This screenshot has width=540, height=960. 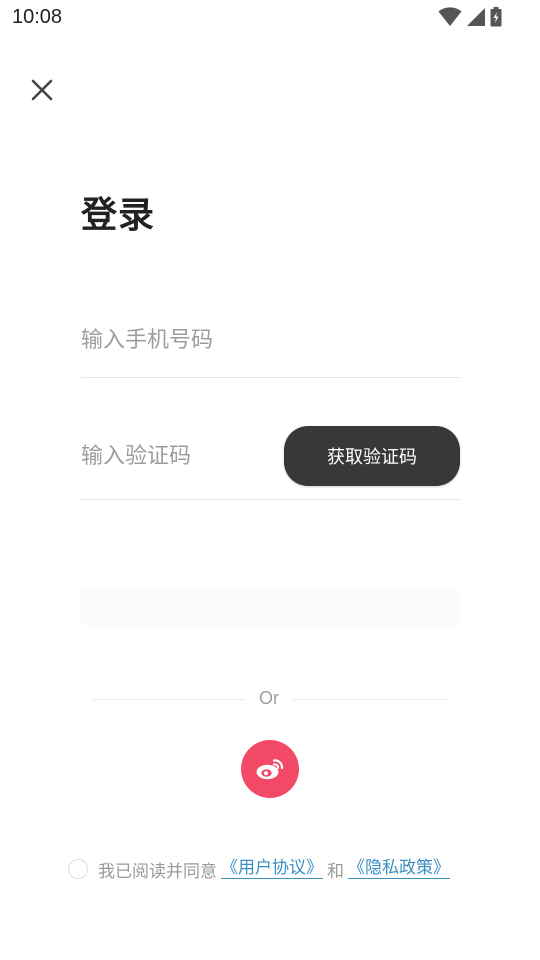 I want to click on code-field: 获取验证码, so click(x=270, y=463).